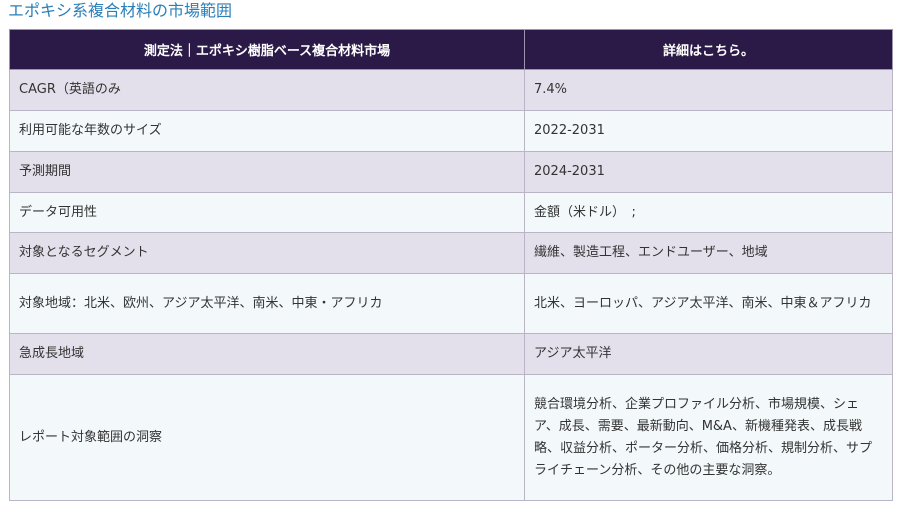 This screenshot has height=508, width=898. I want to click on table-row: 対象となるセグメント 繊維、製造工程、エンドユーザー、地域, so click(451, 253).